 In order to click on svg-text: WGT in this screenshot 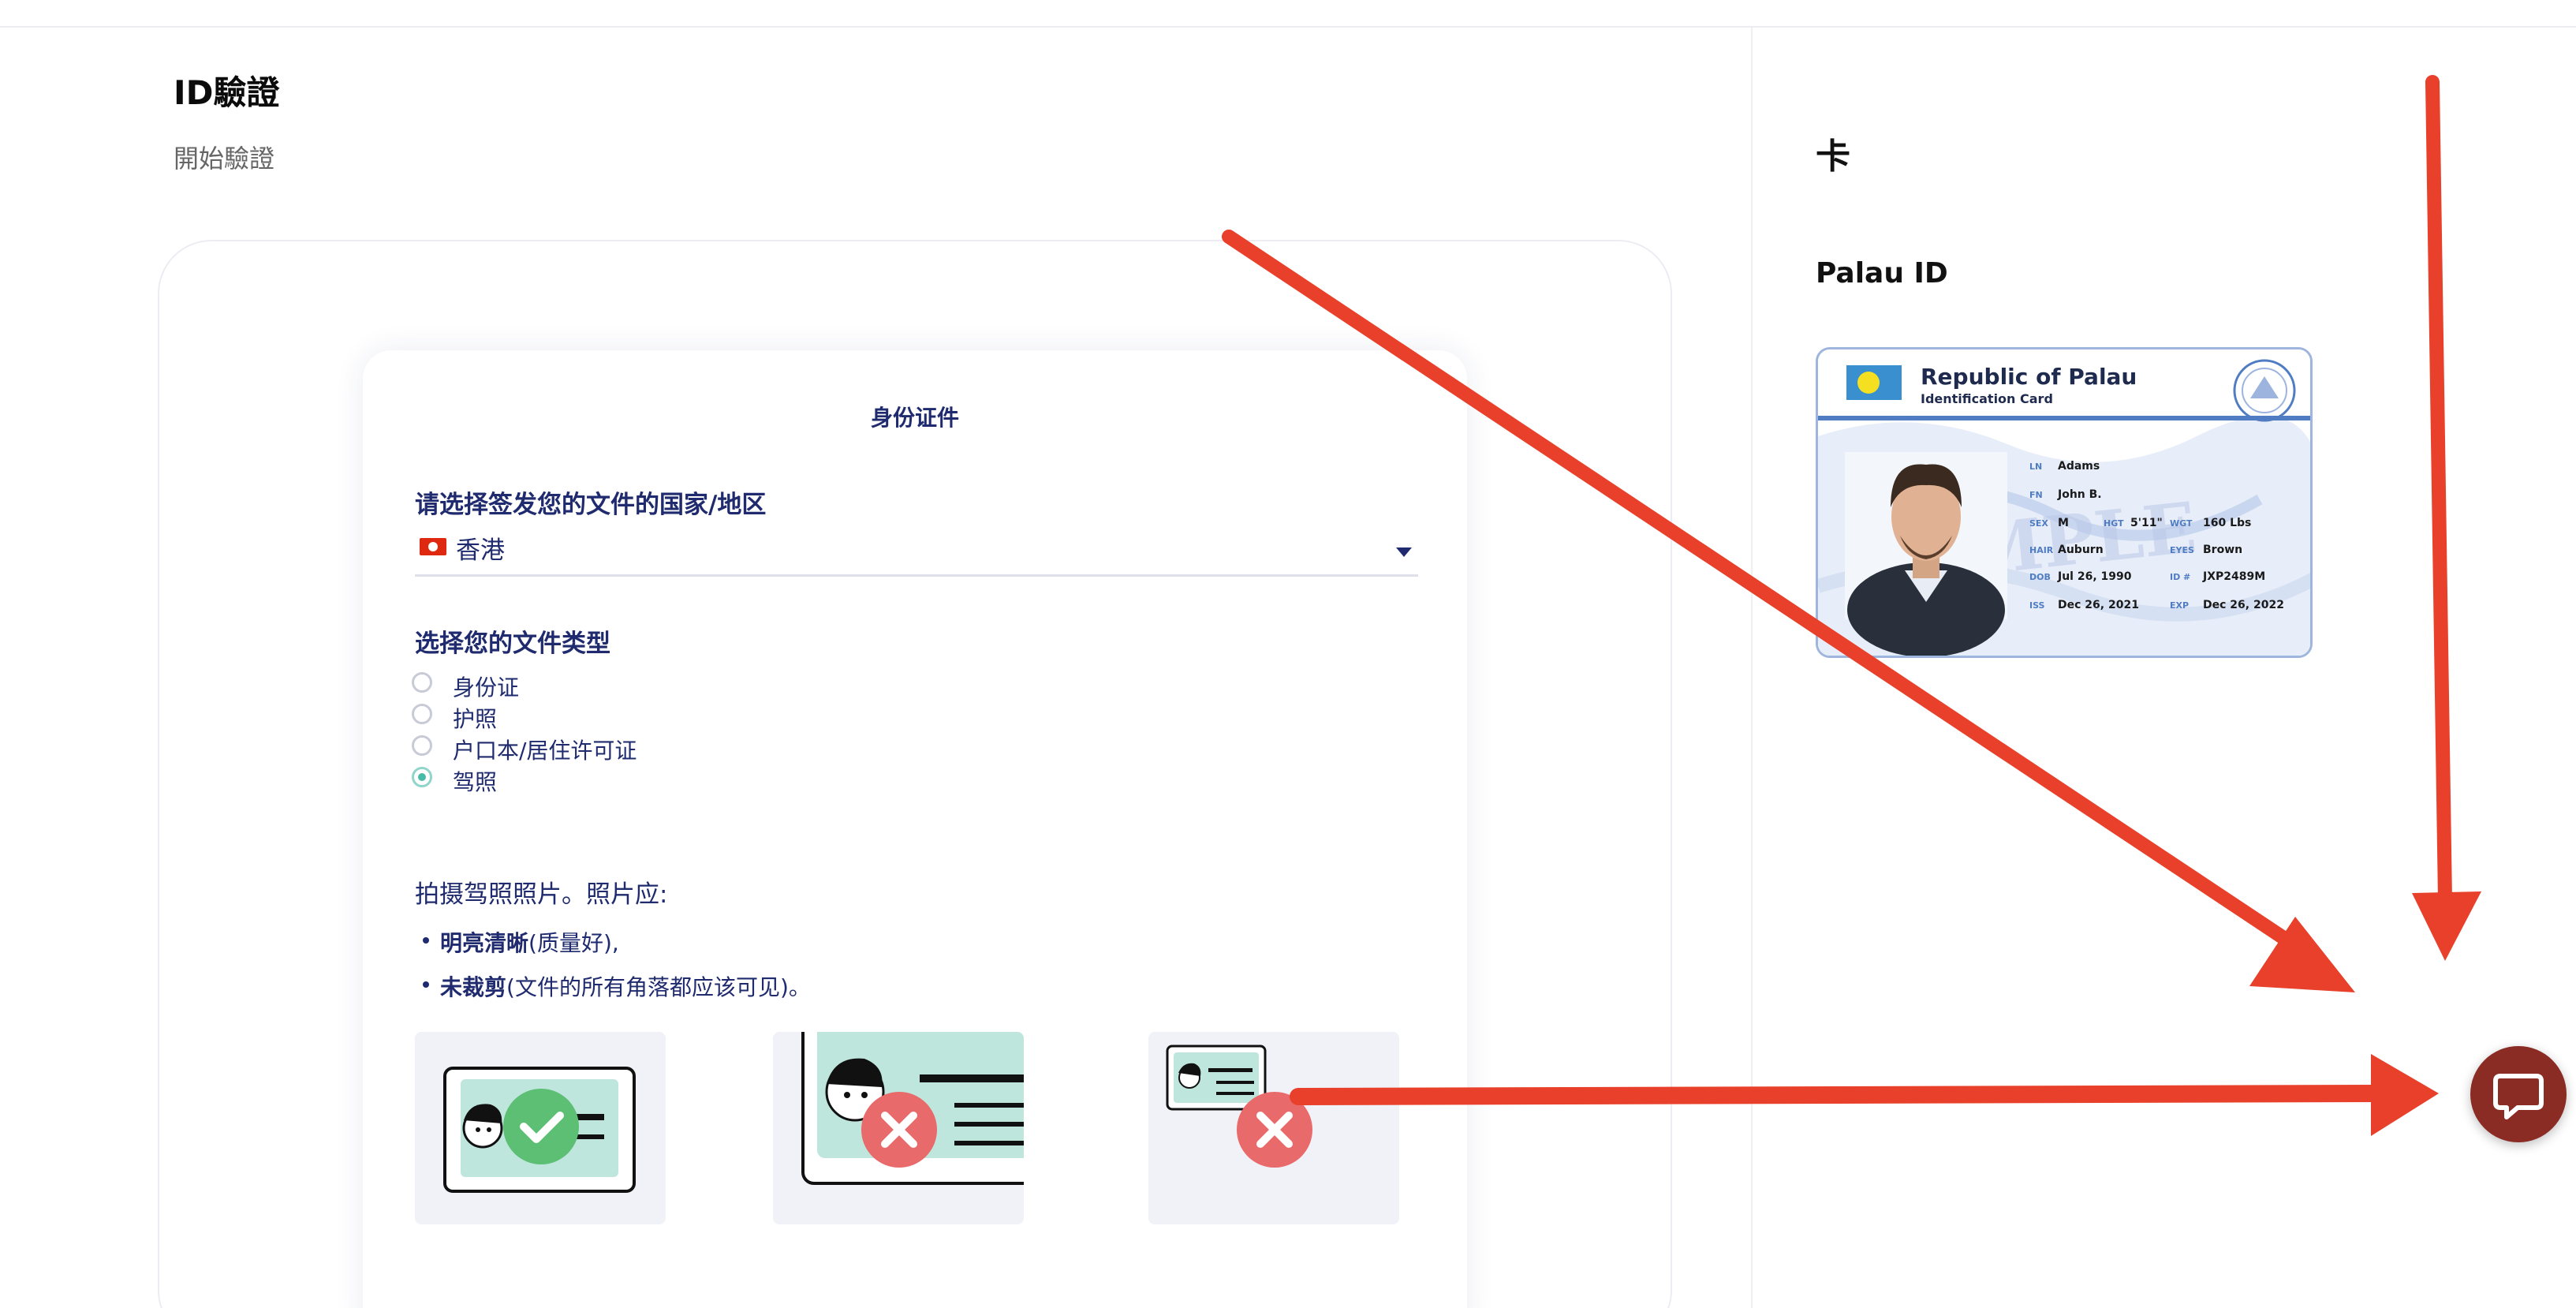, I will do `click(2181, 523)`.